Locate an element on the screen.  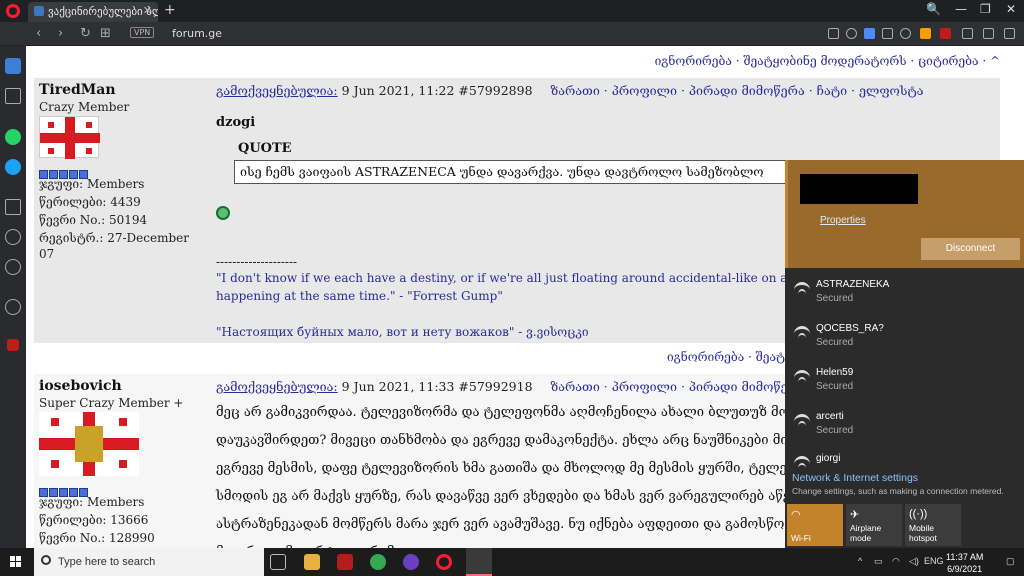
username: TiredMan is located at coordinates (123, 88).